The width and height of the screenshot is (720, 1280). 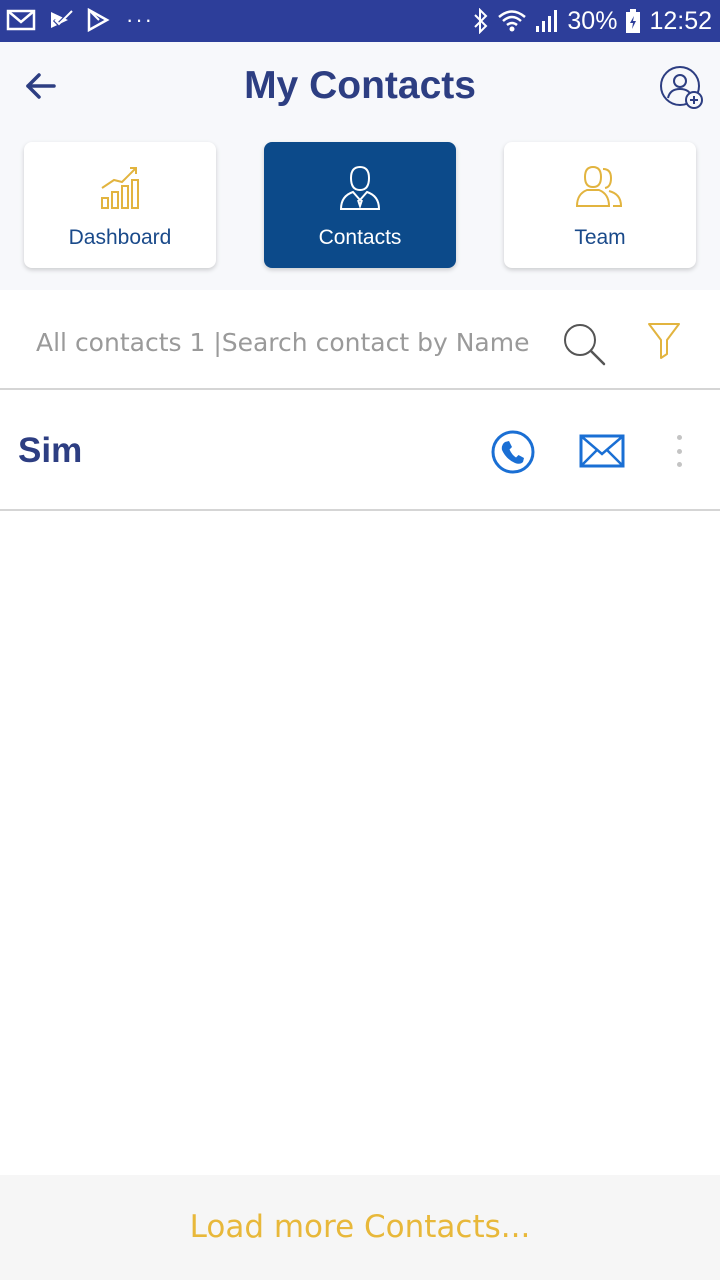 I want to click on tab-contacts: Contacts, so click(x=360, y=205).